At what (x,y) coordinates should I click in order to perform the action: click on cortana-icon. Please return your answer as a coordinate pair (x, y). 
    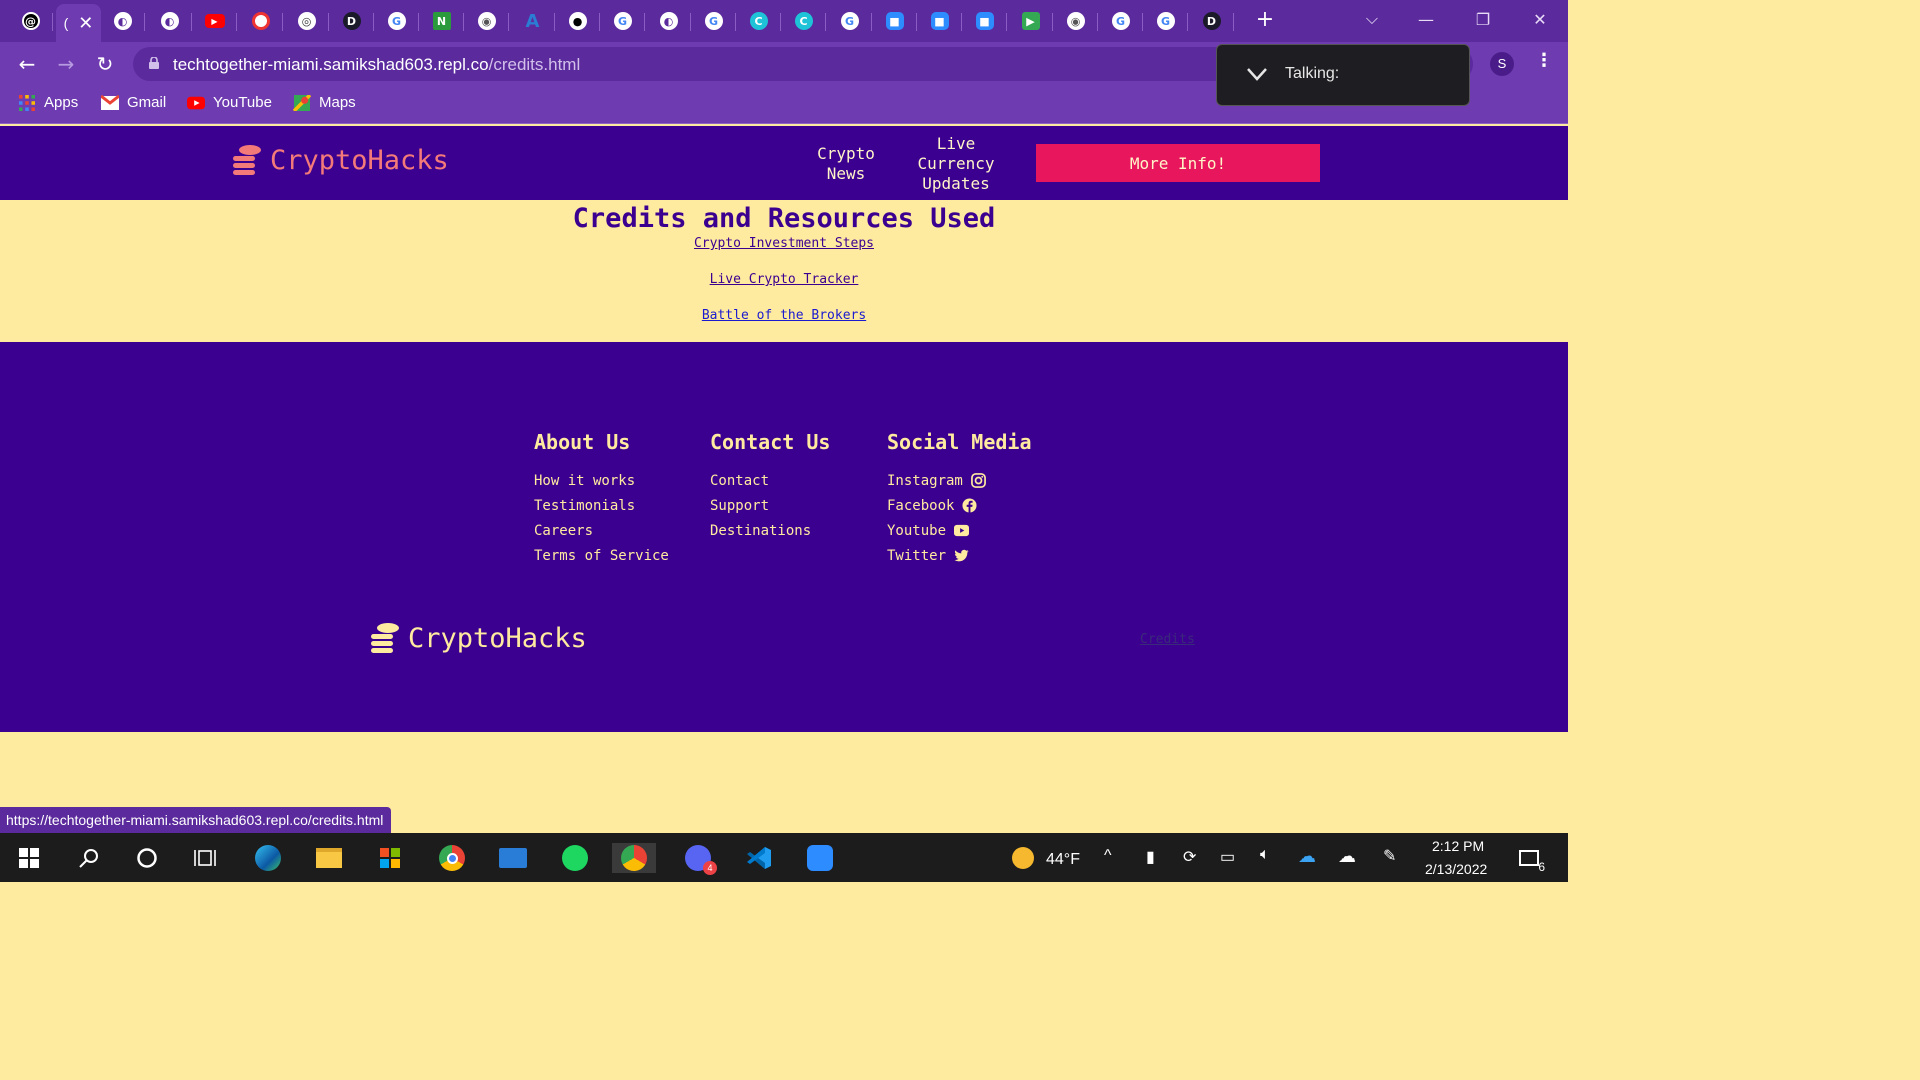
    Looking at the image, I should click on (147, 858).